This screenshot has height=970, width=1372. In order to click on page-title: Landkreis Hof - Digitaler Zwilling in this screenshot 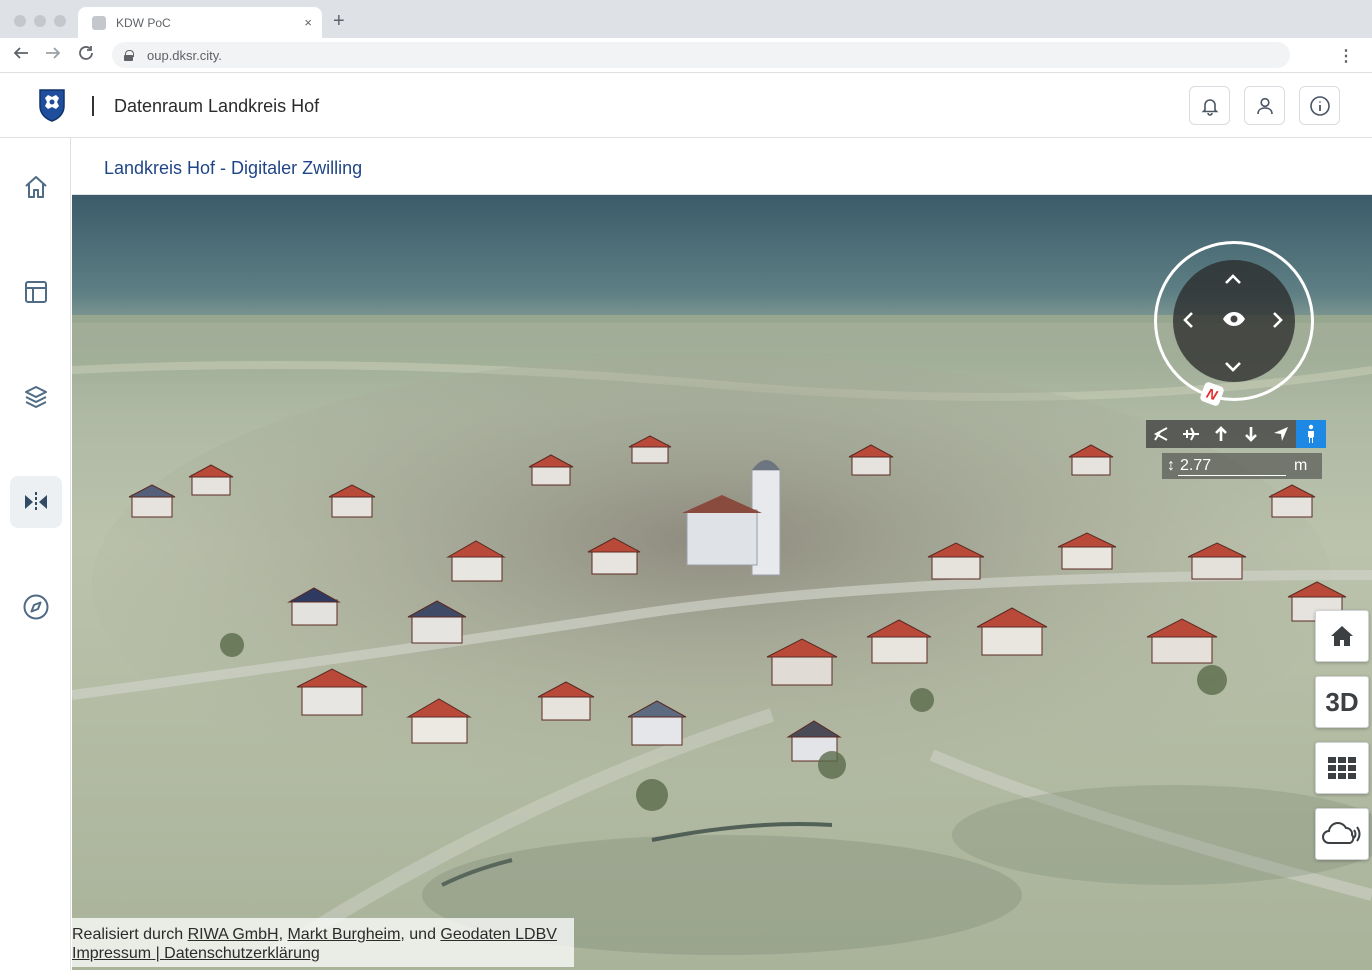, I will do `click(233, 168)`.